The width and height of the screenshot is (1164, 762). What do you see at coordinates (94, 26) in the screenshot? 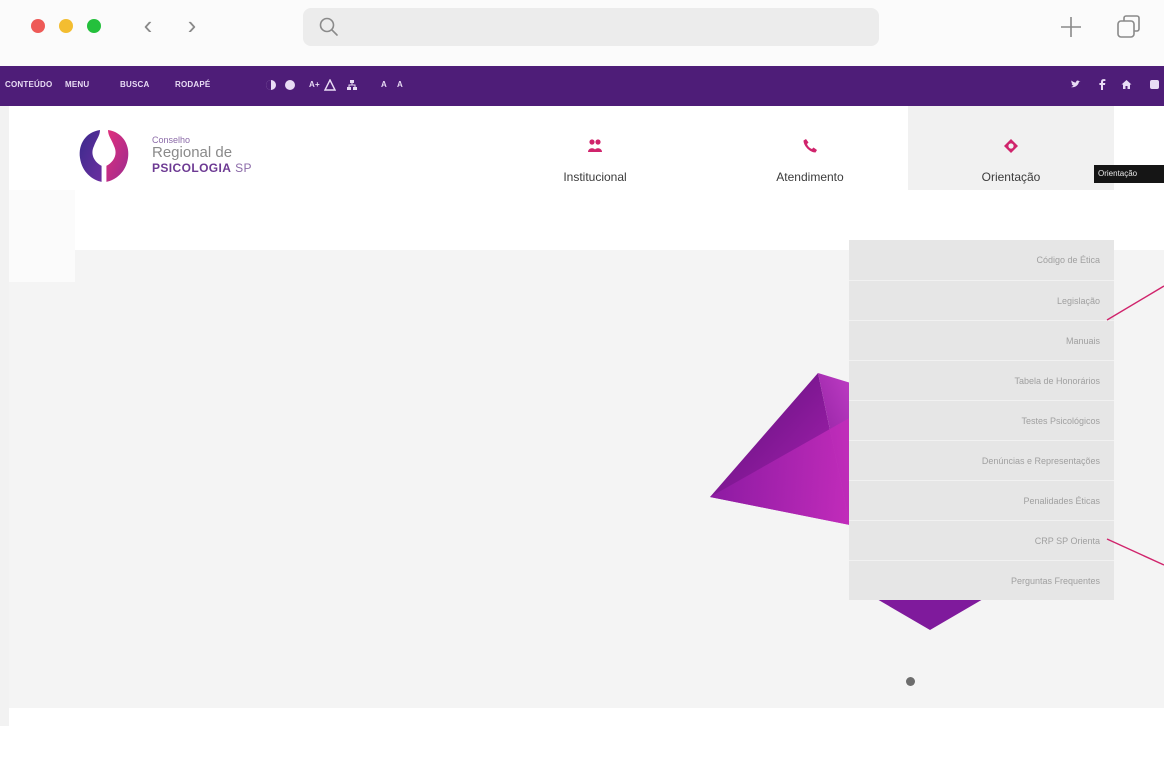
I see `maximize-window-button` at bounding box center [94, 26].